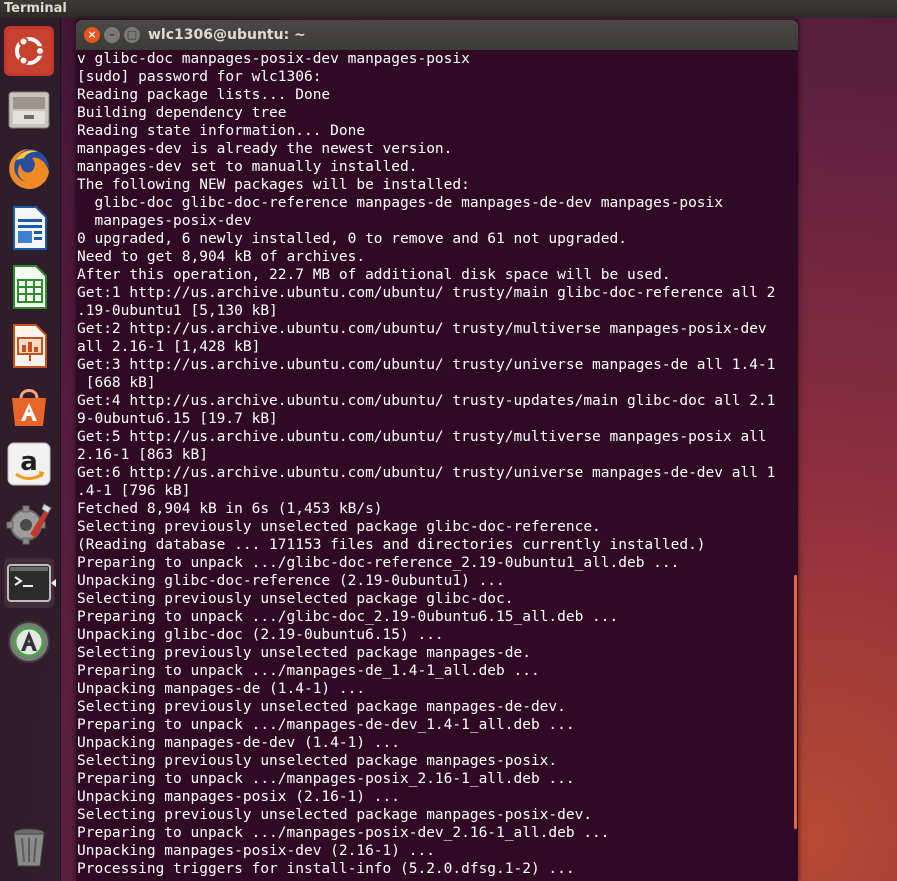 This screenshot has height=881, width=897. What do you see at coordinates (230, 509) in the screenshot?
I see `terminal-line: Fetched 8,904 kB in 6s (1,453 kB/s)` at bounding box center [230, 509].